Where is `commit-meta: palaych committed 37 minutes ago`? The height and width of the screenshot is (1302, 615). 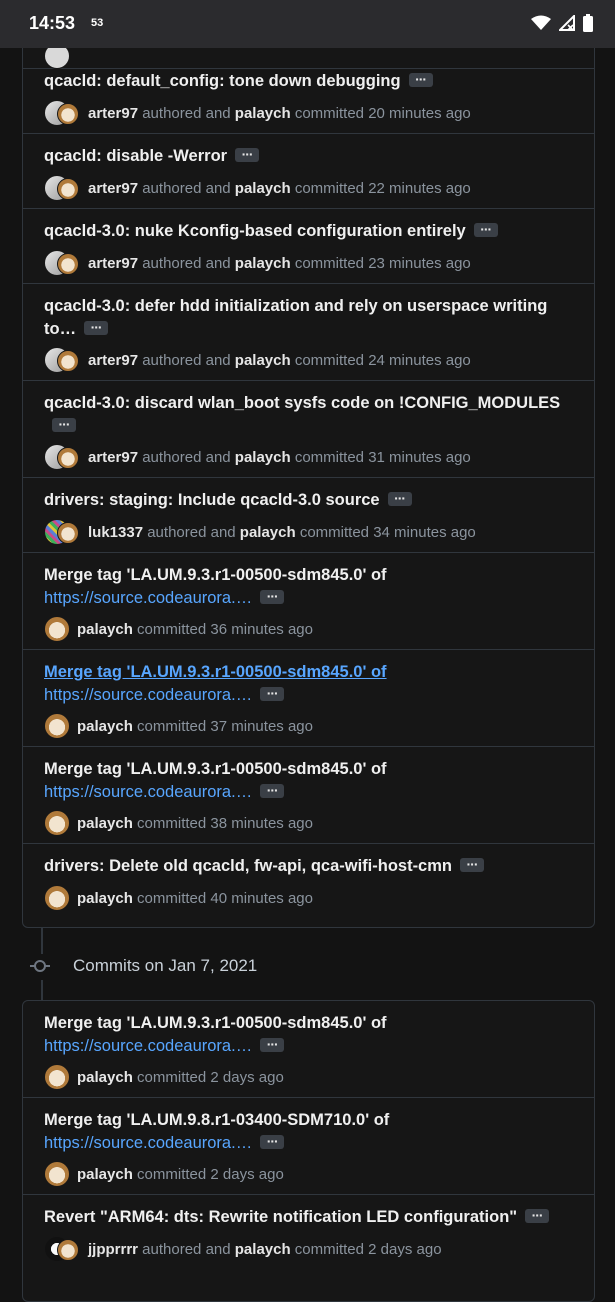 commit-meta: palaych committed 37 minutes ago is located at coordinates (178, 726).